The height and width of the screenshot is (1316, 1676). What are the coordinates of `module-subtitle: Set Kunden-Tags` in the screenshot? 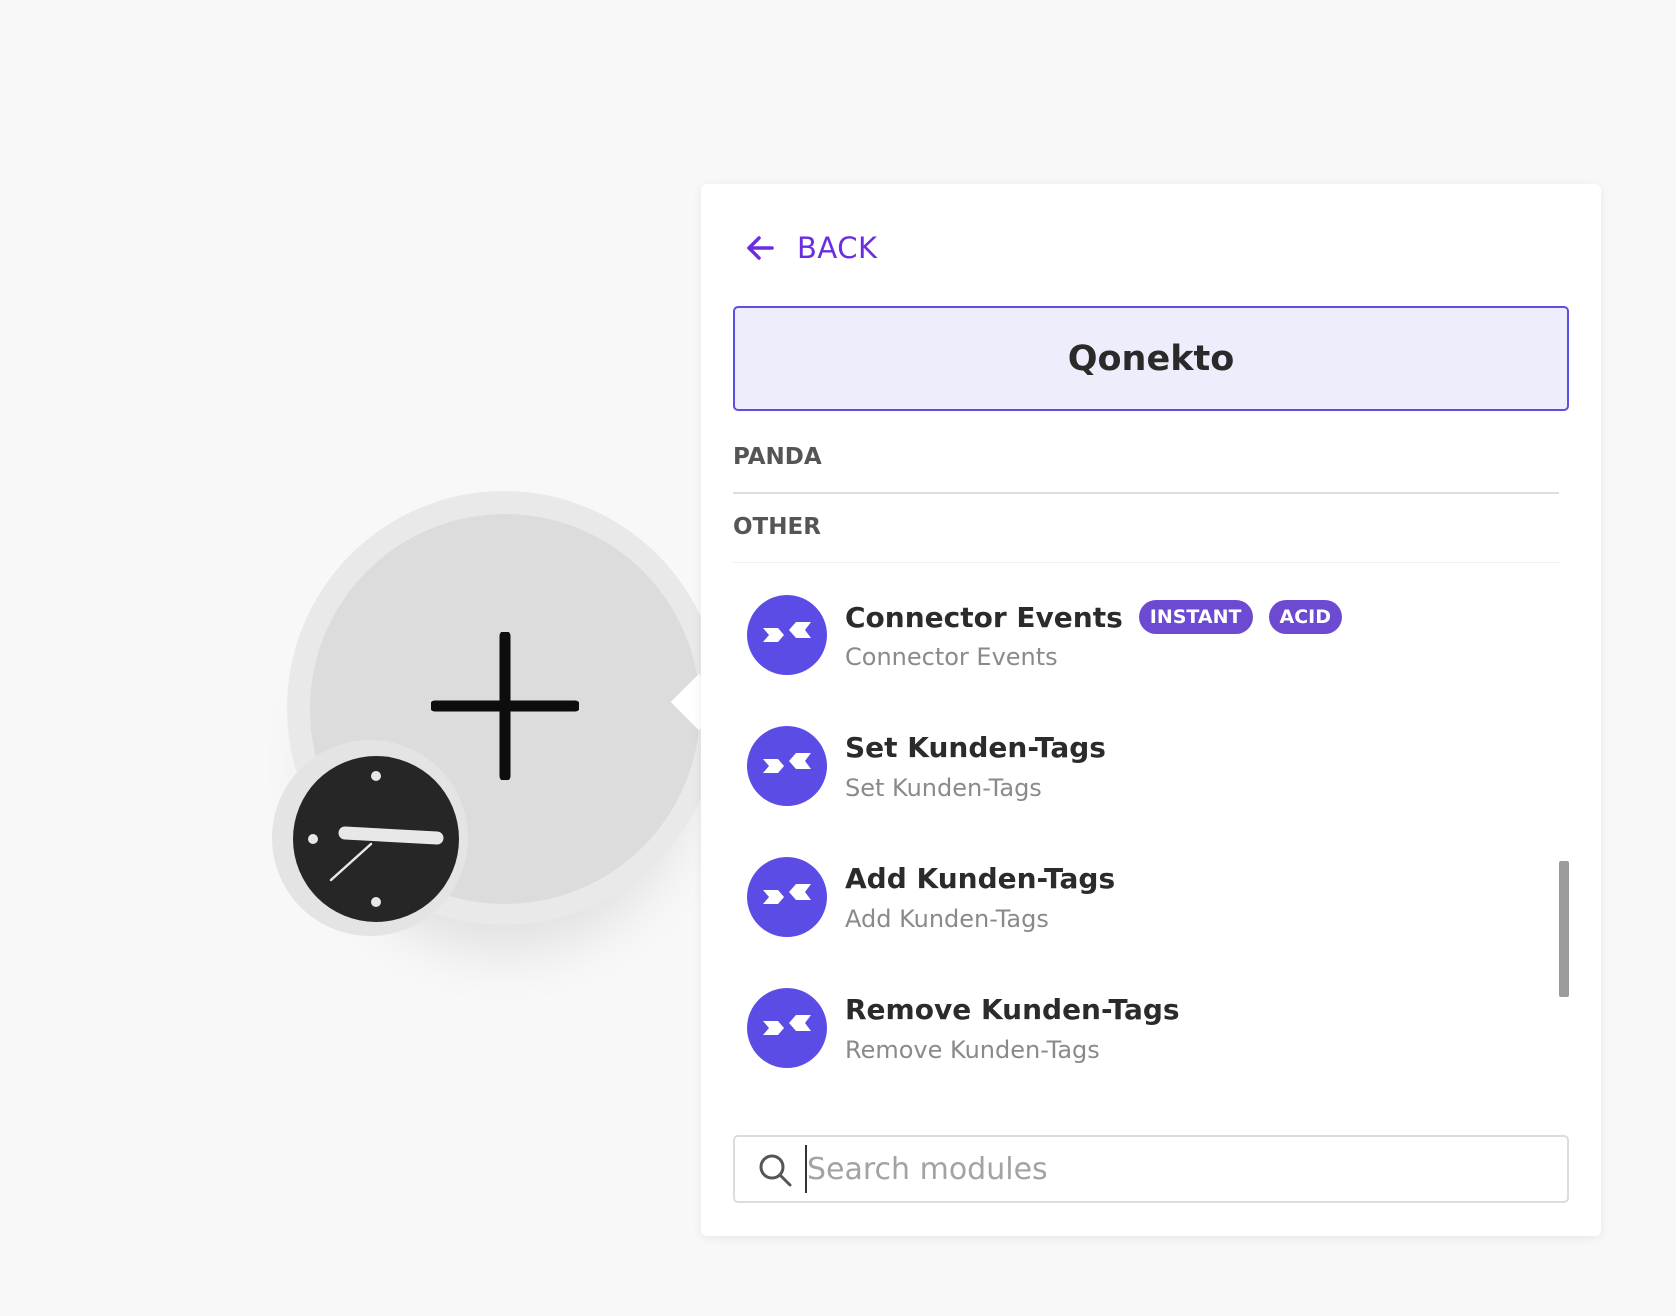 It's located at (943, 788).